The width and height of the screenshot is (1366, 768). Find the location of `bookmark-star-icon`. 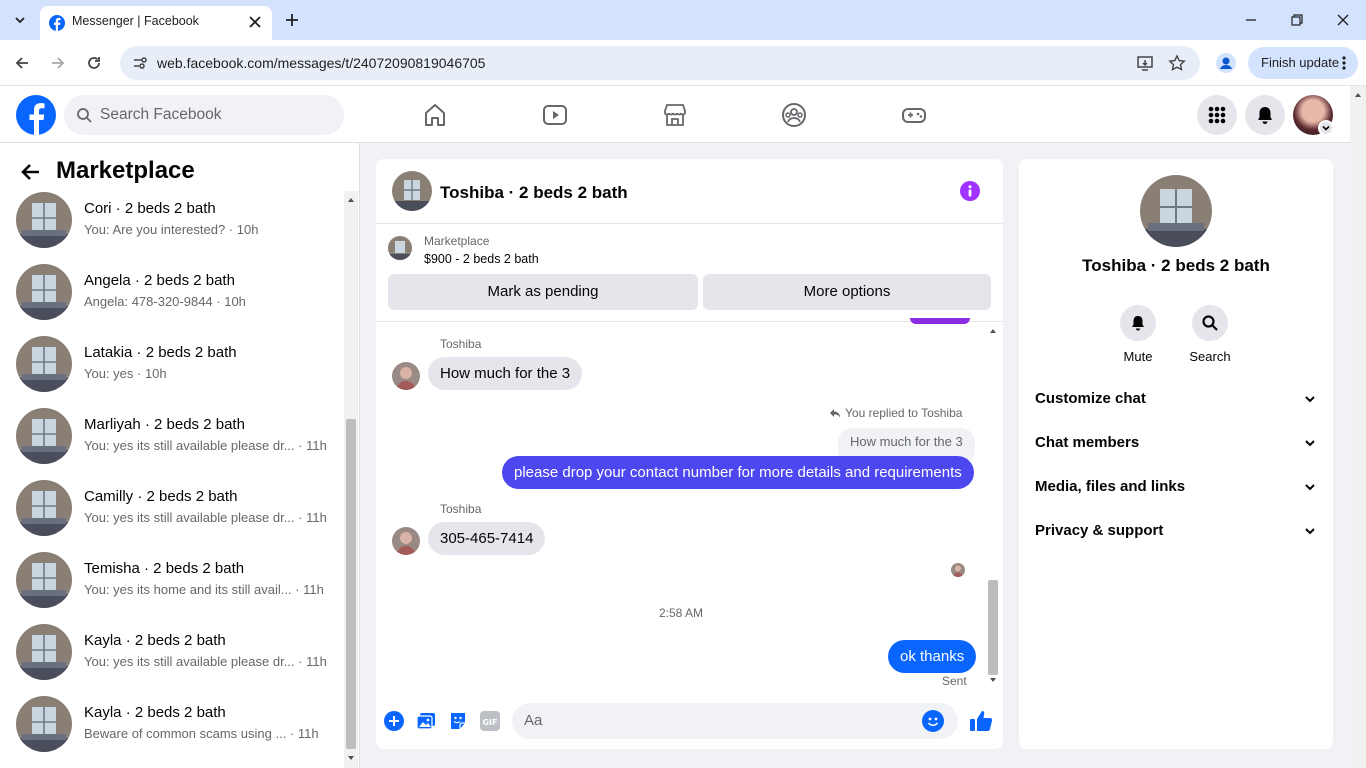

bookmark-star-icon is located at coordinates (1177, 63).